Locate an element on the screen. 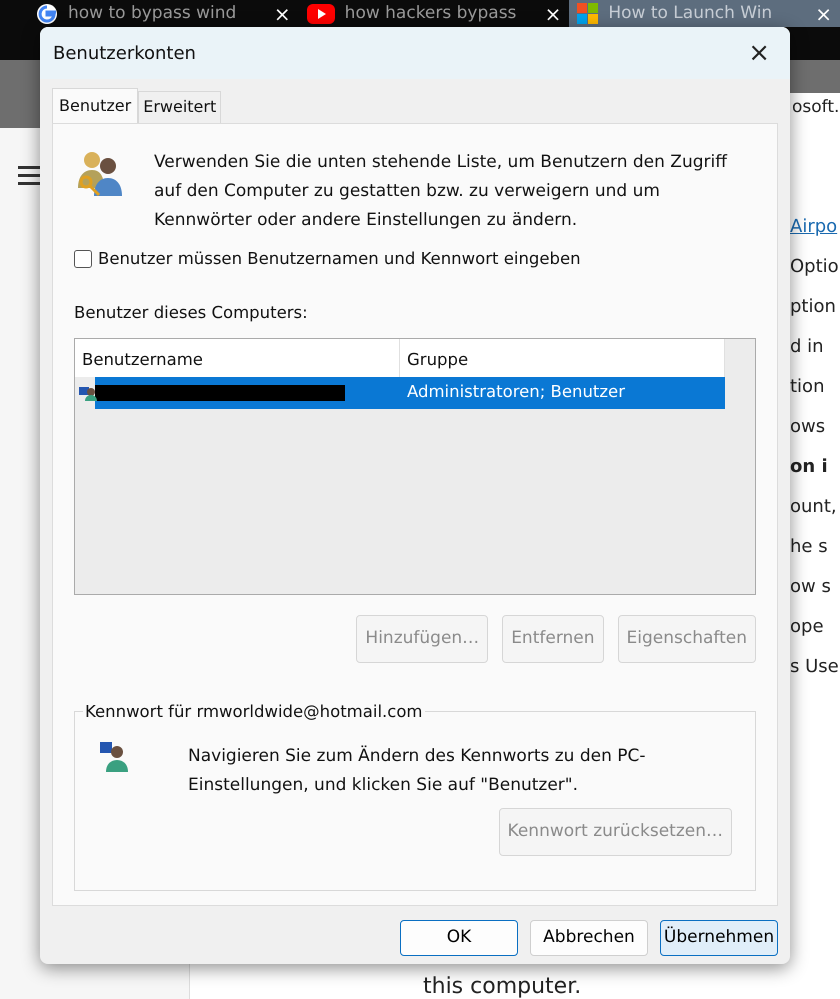 The height and width of the screenshot is (999, 840). ring-icon is located at coordinates (47, 13).